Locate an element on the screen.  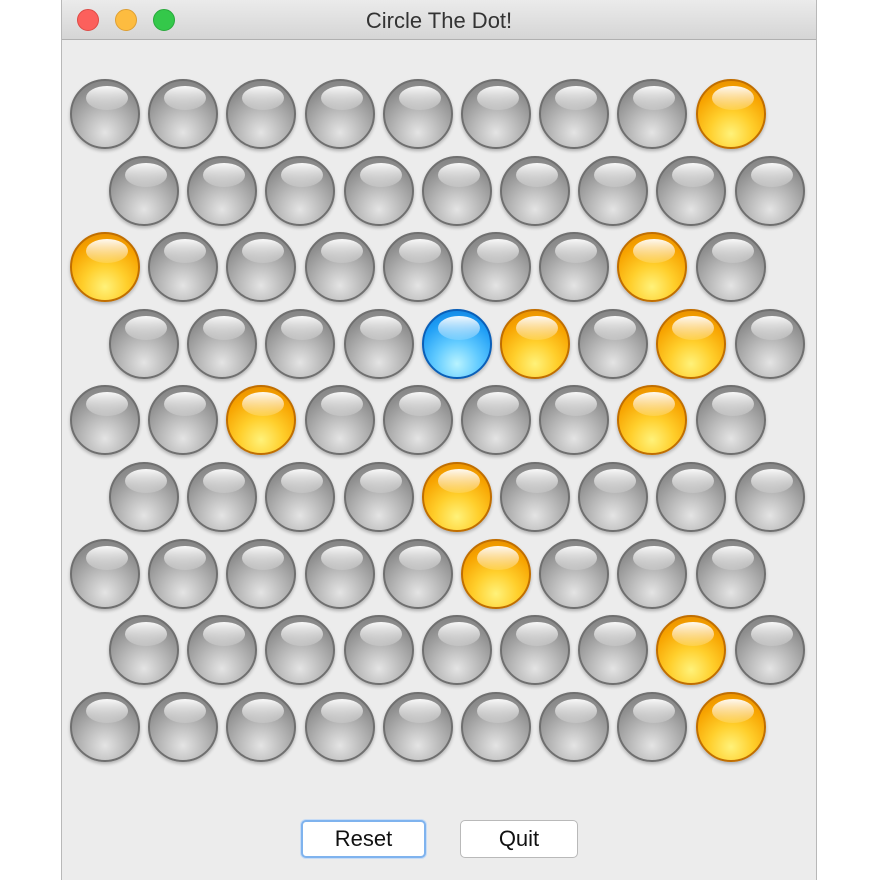
blue-dot is located at coordinates (456, 343).